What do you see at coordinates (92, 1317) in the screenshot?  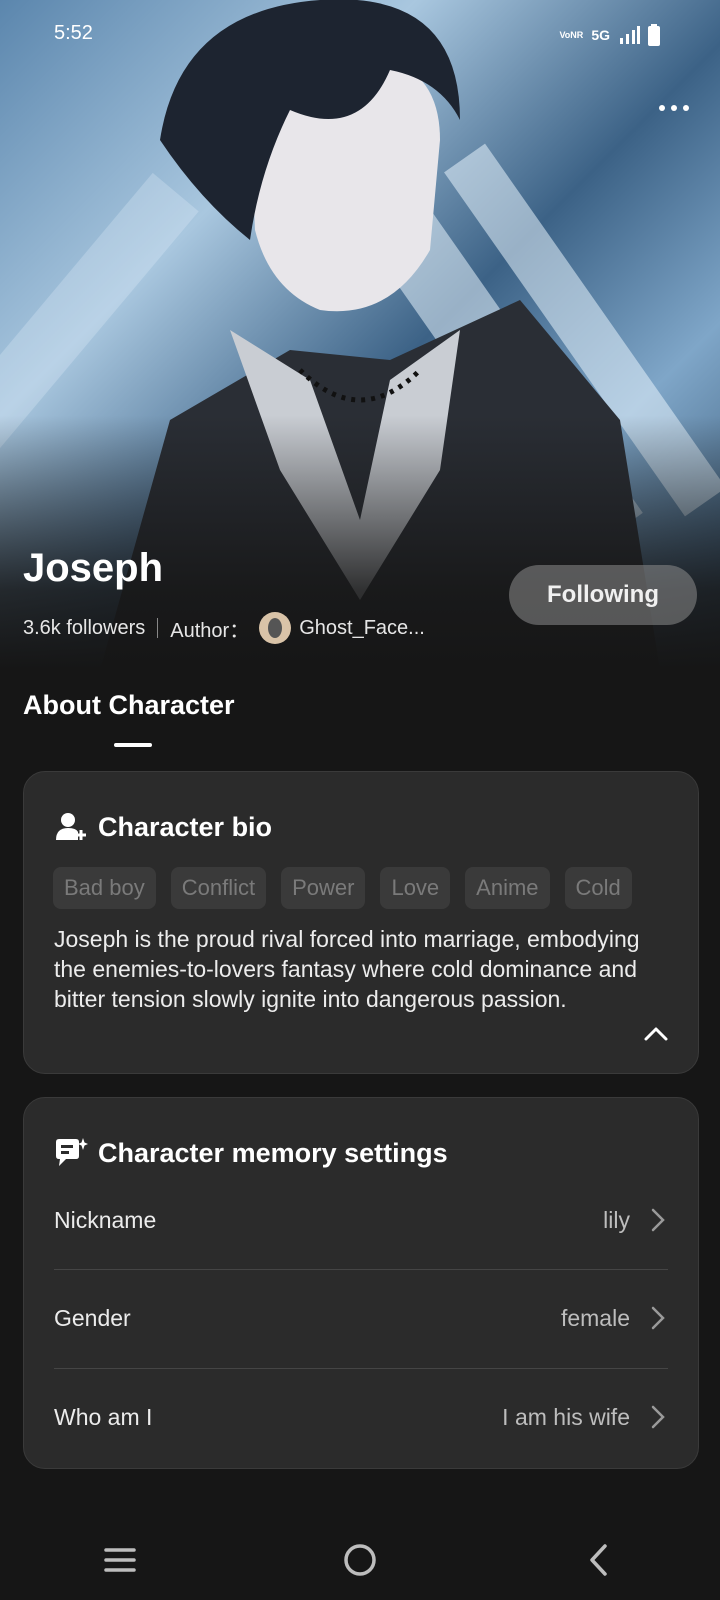 I see `setting-label: Gender` at bounding box center [92, 1317].